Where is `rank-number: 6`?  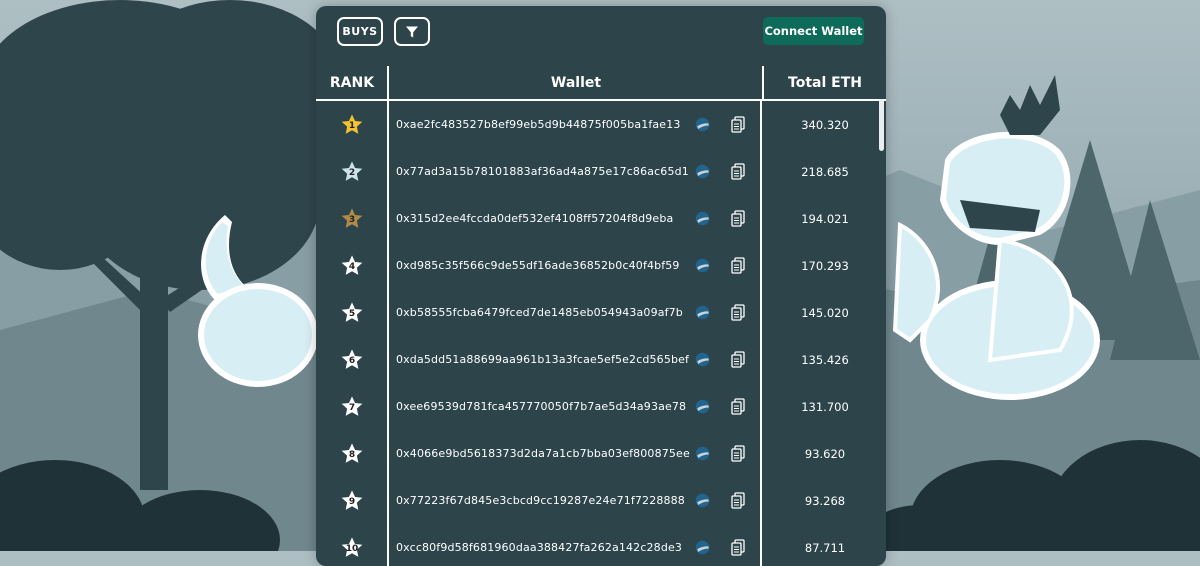
rank-number: 6 is located at coordinates (352, 361).